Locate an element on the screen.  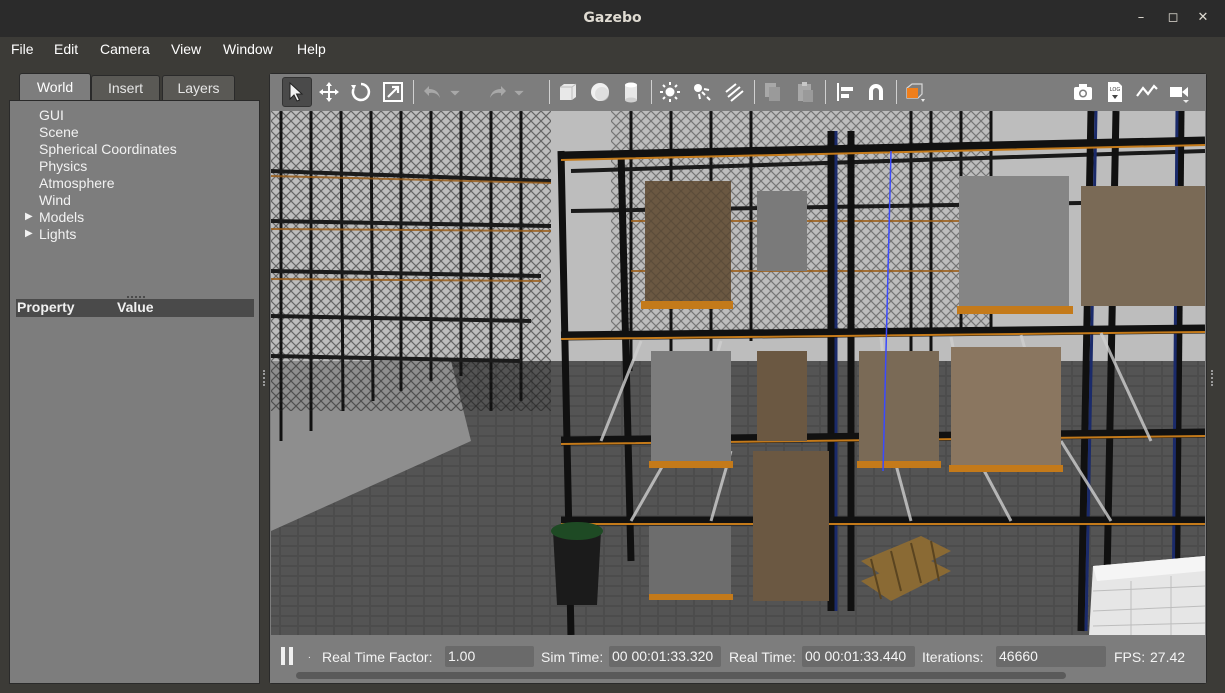
value-column-header: Value is located at coordinates (135, 307).